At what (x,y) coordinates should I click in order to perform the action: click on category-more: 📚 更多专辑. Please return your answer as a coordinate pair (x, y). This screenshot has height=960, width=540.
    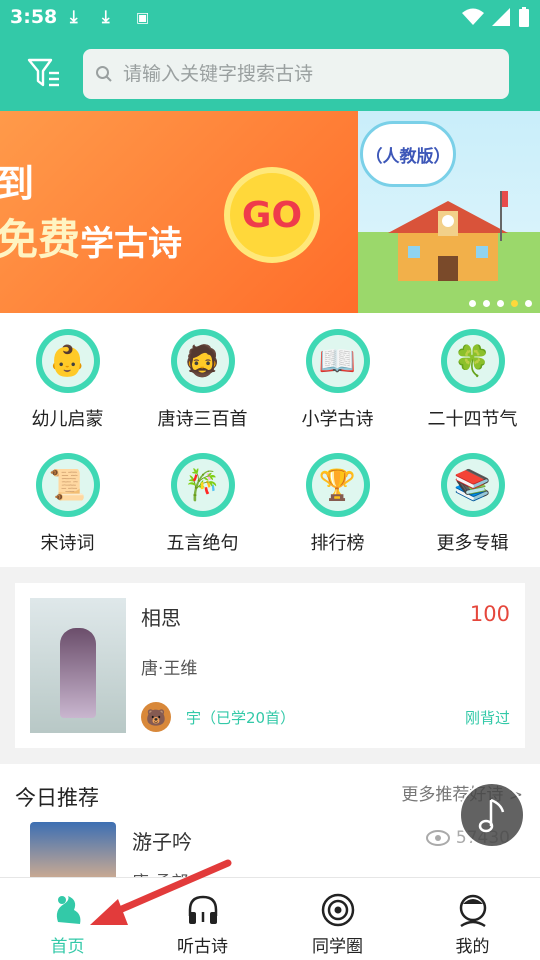
    Looking at the image, I should click on (472, 504).